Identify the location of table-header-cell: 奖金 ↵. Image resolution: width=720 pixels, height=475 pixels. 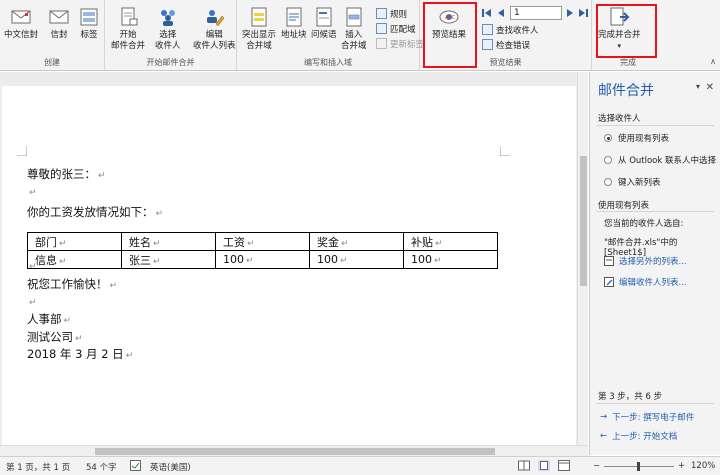
(356, 241).